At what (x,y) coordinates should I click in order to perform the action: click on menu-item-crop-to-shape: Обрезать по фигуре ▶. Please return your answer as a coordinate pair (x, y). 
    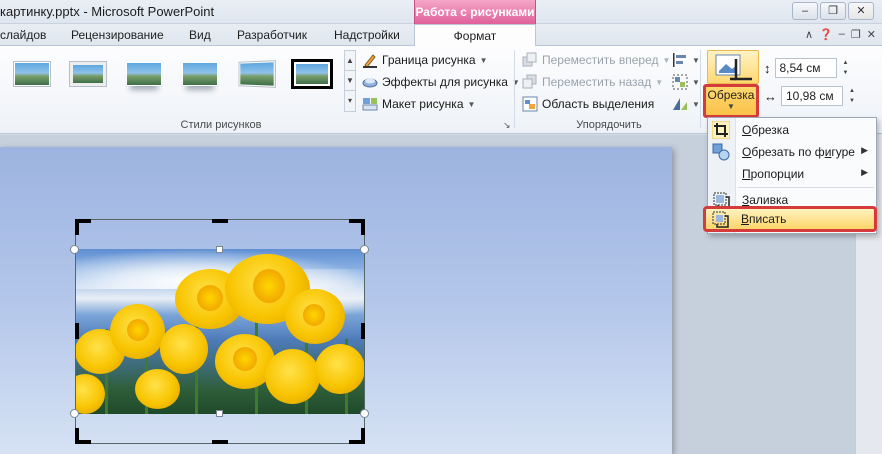
    Looking at the image, I should click on (792, 152).